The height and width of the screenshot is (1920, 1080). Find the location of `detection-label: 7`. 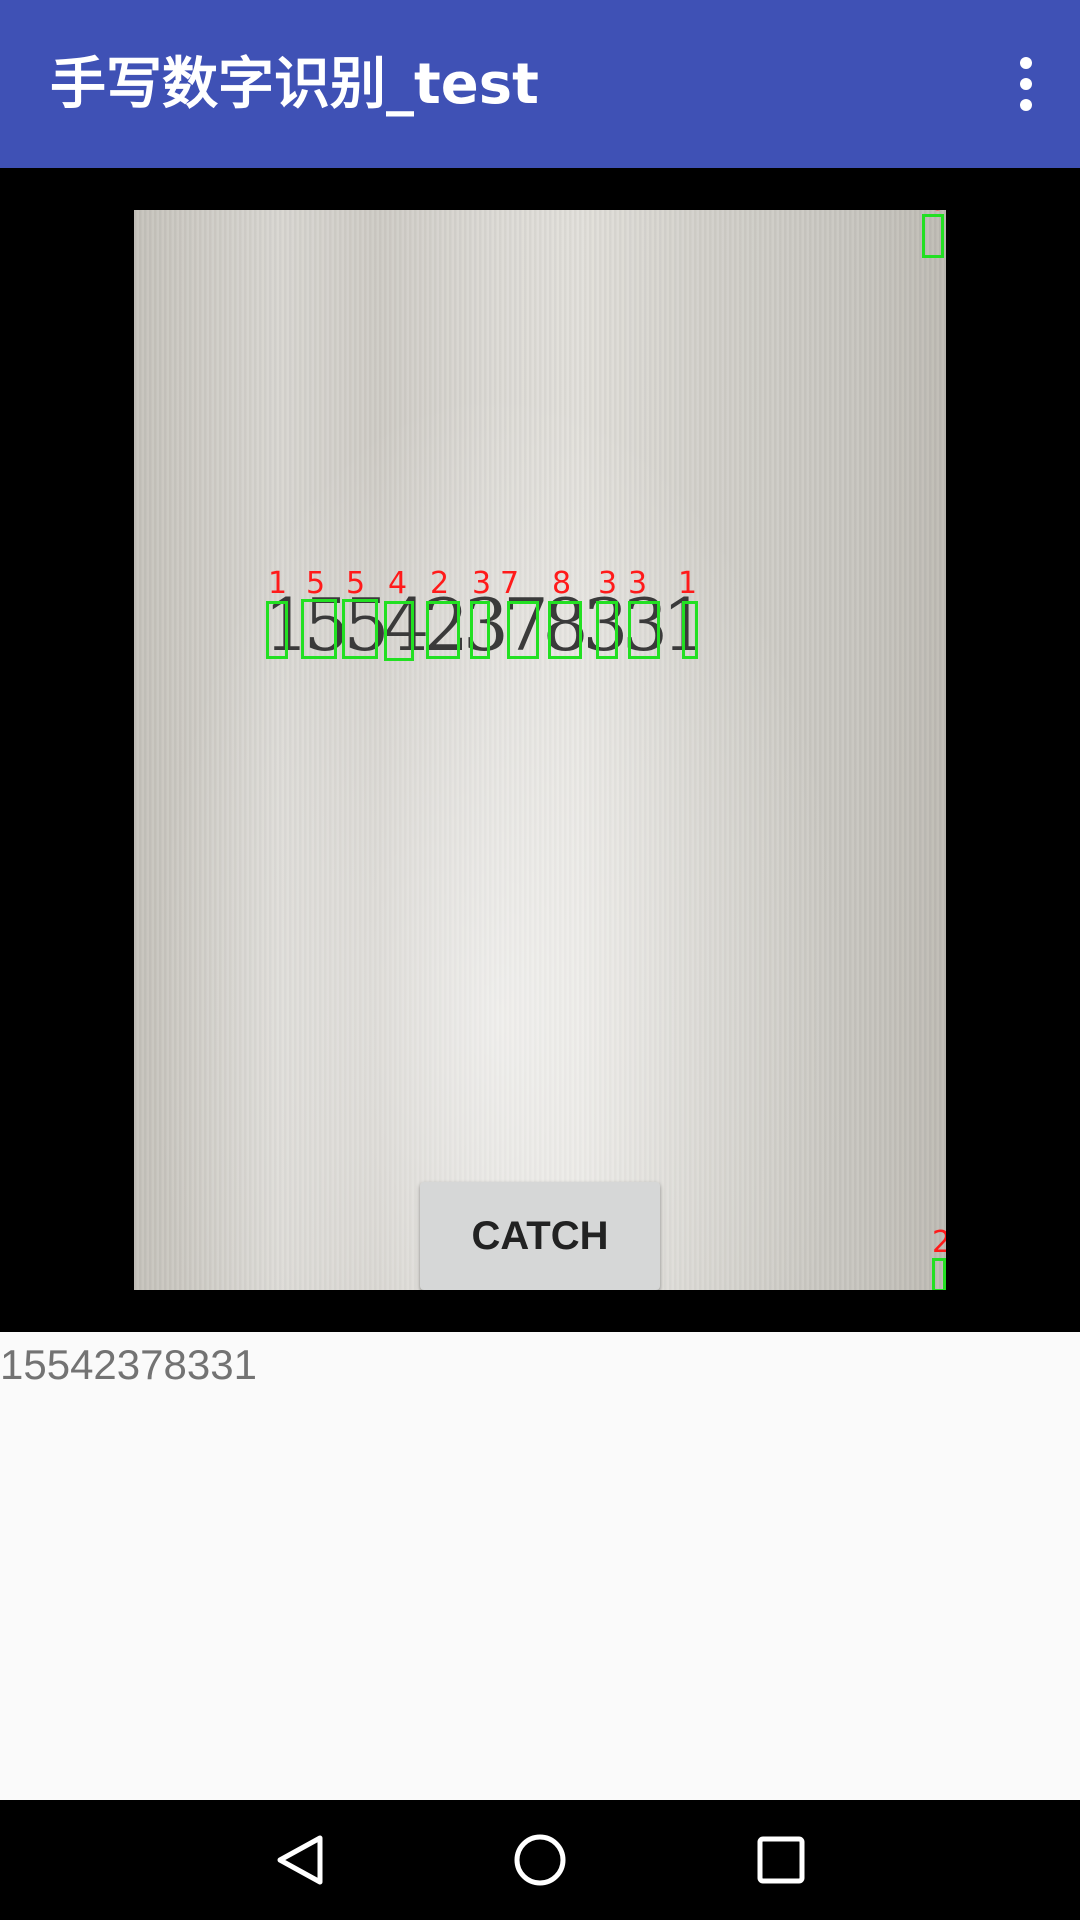

detection-label: 7 is located at coordinates (510, 583).